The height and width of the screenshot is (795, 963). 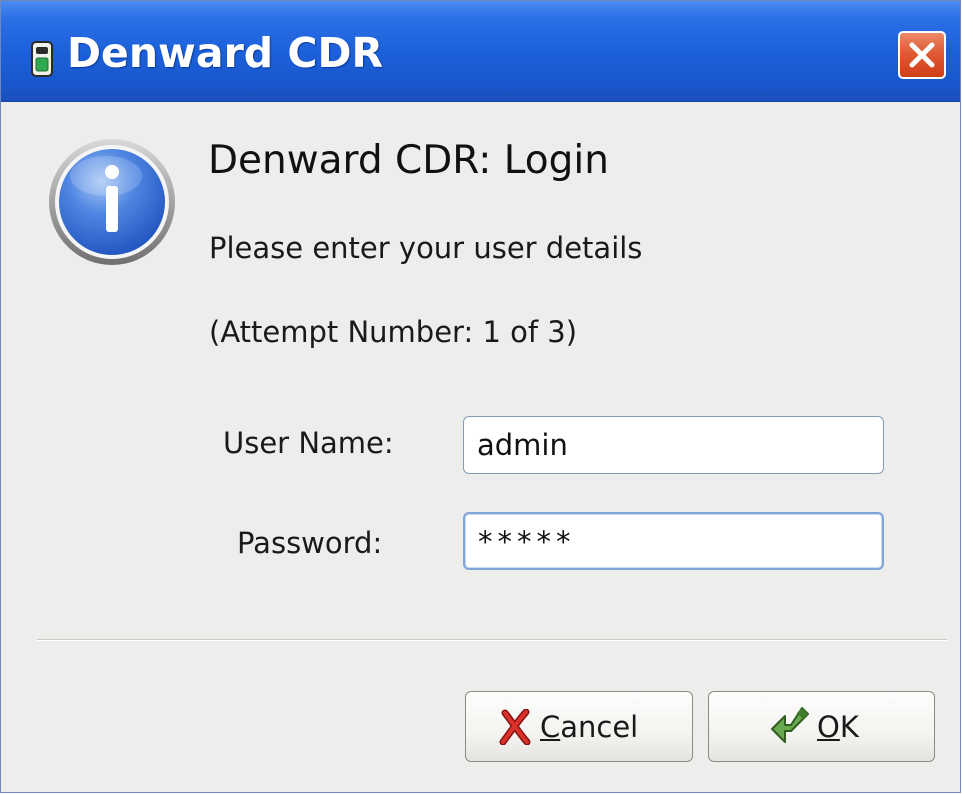 I want to click on username-input: admin, so click(x=673, y=445).